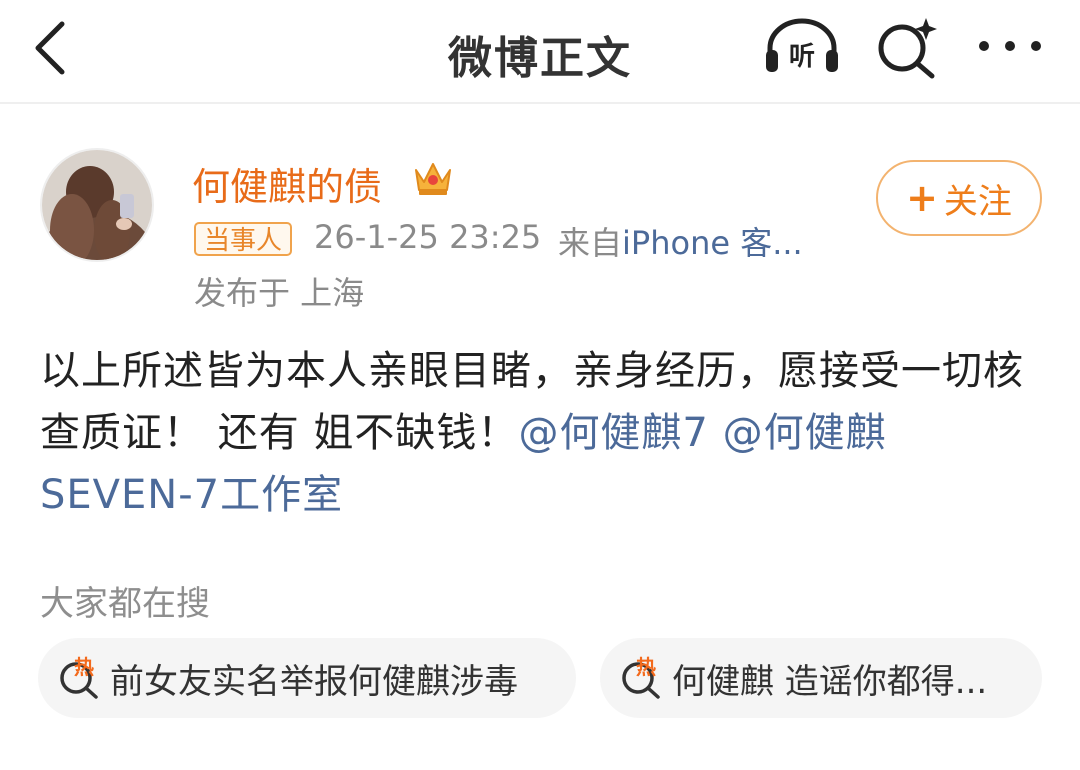 This screenshot has height=770, width=1080. Describe the element at coordinates (922, 198) in the screenshot. I see `plus-icon: +` at that location.